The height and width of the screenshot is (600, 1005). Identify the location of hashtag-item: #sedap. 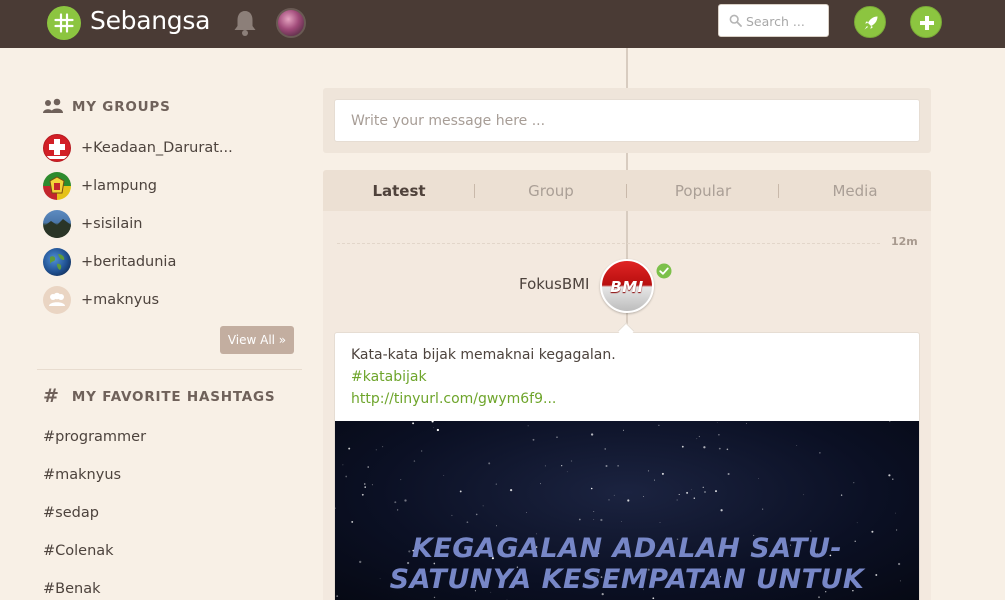
(71, 513).